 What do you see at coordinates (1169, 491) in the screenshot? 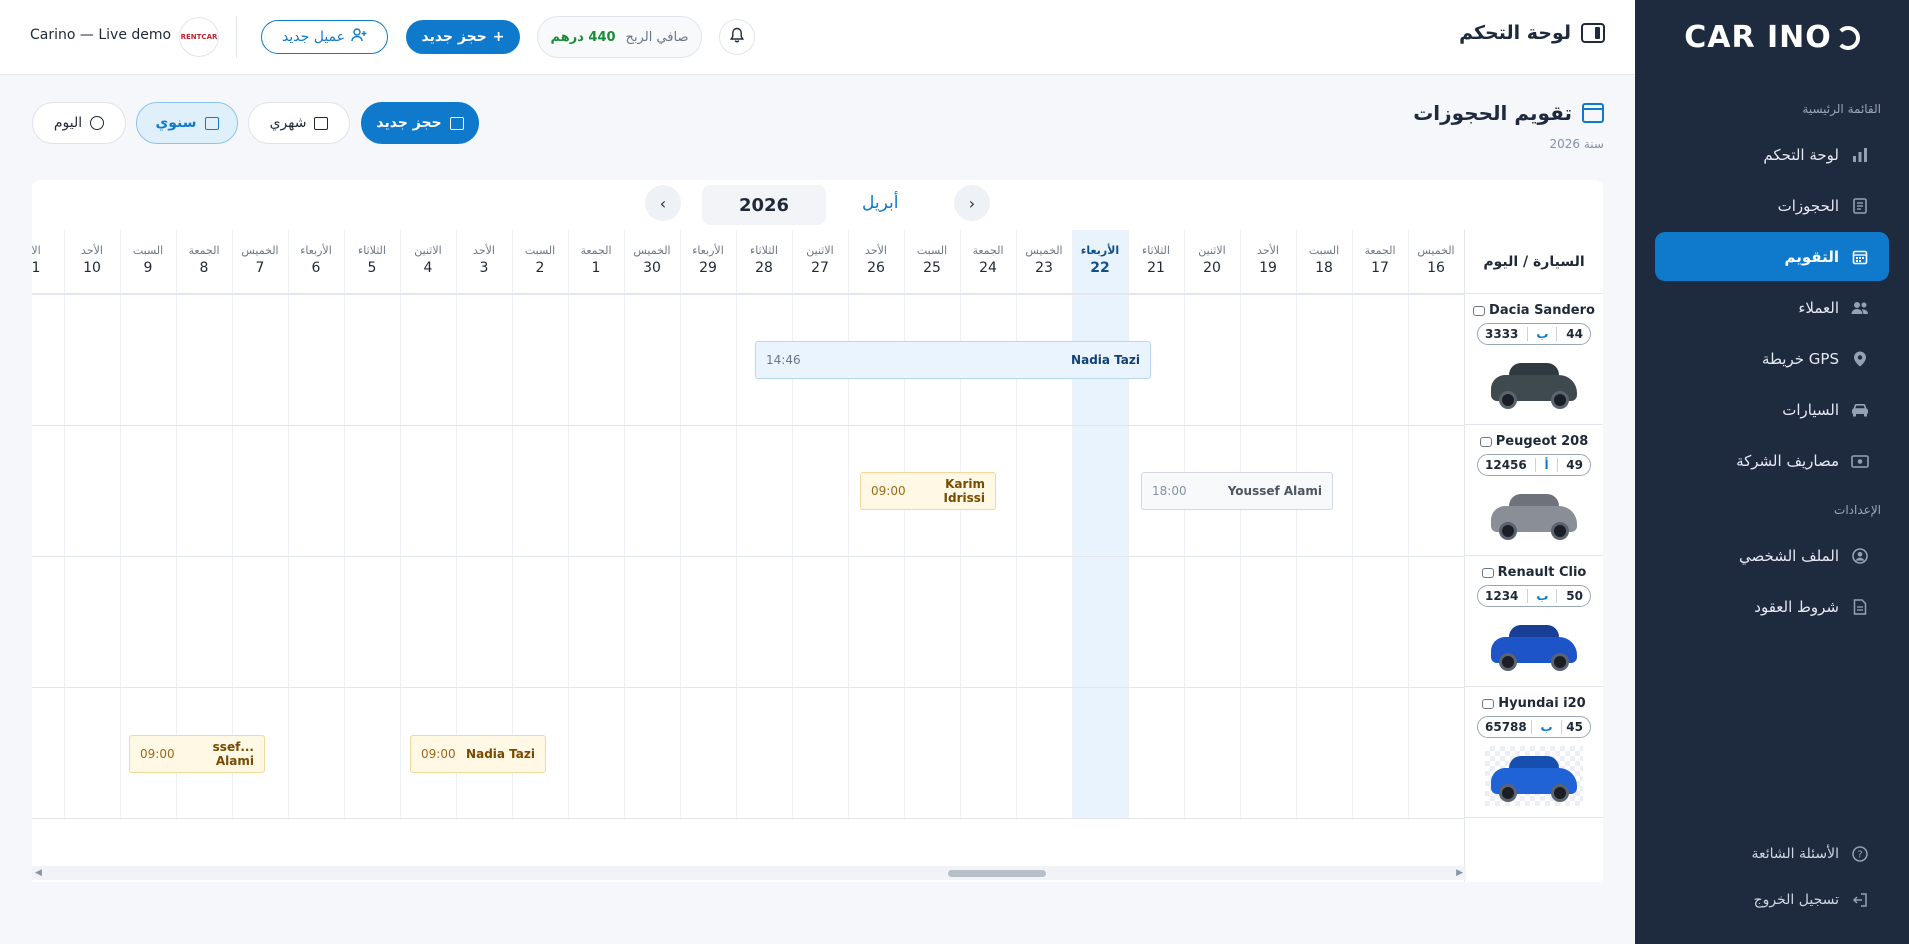
I see `booking-time: 18:00` at bounding box center [1169, 491].